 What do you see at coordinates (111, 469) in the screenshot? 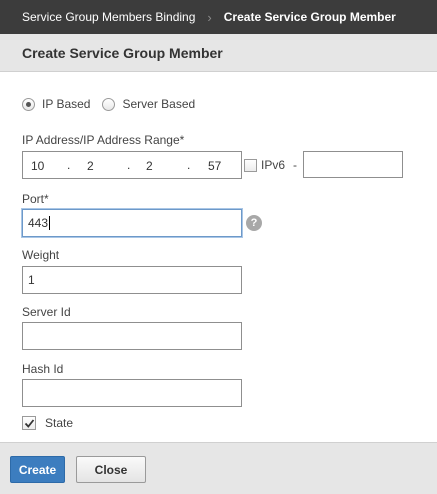
I see `close-button: Close` at bounding box center [111, 469].